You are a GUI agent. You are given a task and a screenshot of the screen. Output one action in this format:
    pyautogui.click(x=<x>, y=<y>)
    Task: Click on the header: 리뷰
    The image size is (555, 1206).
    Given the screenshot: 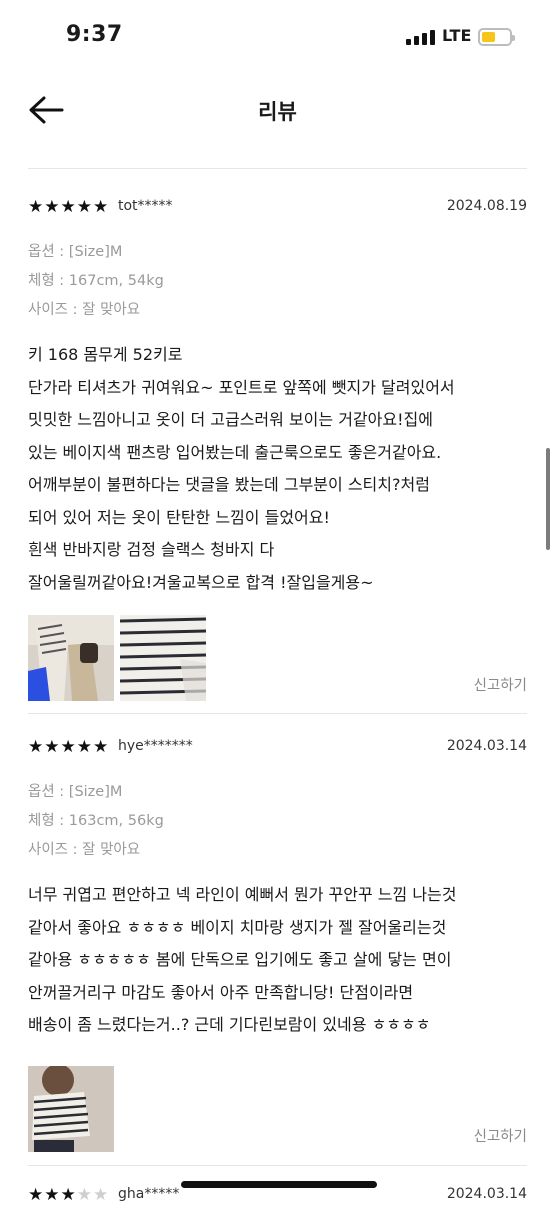 What is the action you would take?
    pyautogui.click(x=277, y=110)
    